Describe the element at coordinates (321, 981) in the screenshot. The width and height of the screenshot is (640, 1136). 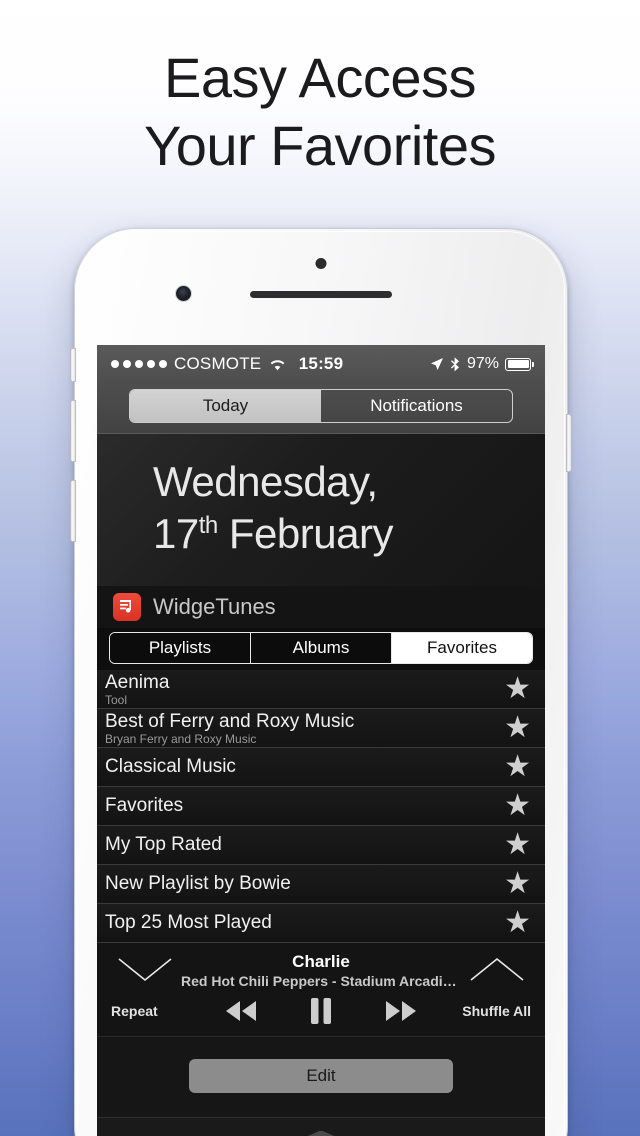
I see `now-playing-artist-album: Red Hot Chili Peppers - Stadium Arcadium` at that location.